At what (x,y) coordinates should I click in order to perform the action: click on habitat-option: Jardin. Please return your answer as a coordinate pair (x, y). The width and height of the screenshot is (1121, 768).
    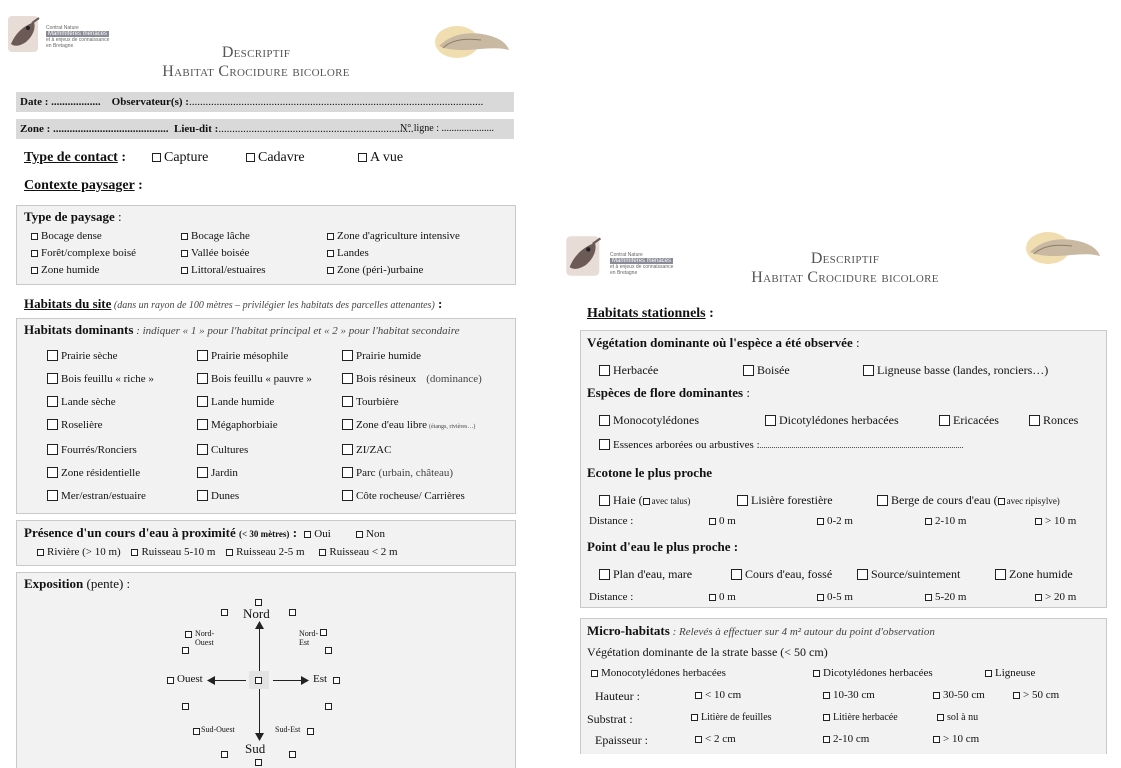
    Looking at the image, I should click on (269, 473).